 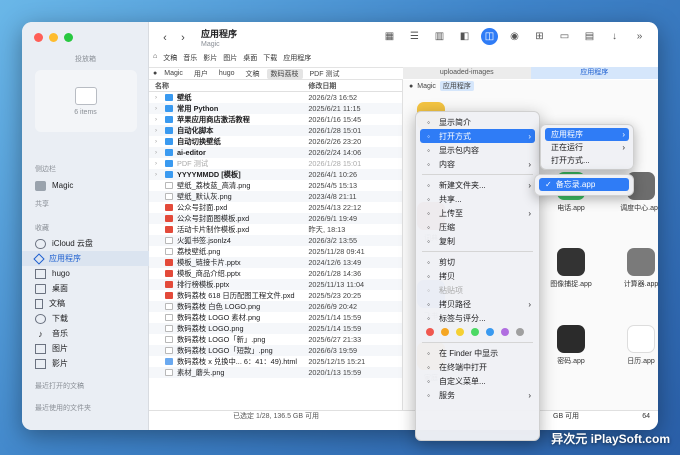 What do you see at coordinates (275, 306) in the screenshot?
I see `table-row: 数码荔枝 白色 LOGO.png 2026/6/9 20:42` at bounding box center [275, 306].